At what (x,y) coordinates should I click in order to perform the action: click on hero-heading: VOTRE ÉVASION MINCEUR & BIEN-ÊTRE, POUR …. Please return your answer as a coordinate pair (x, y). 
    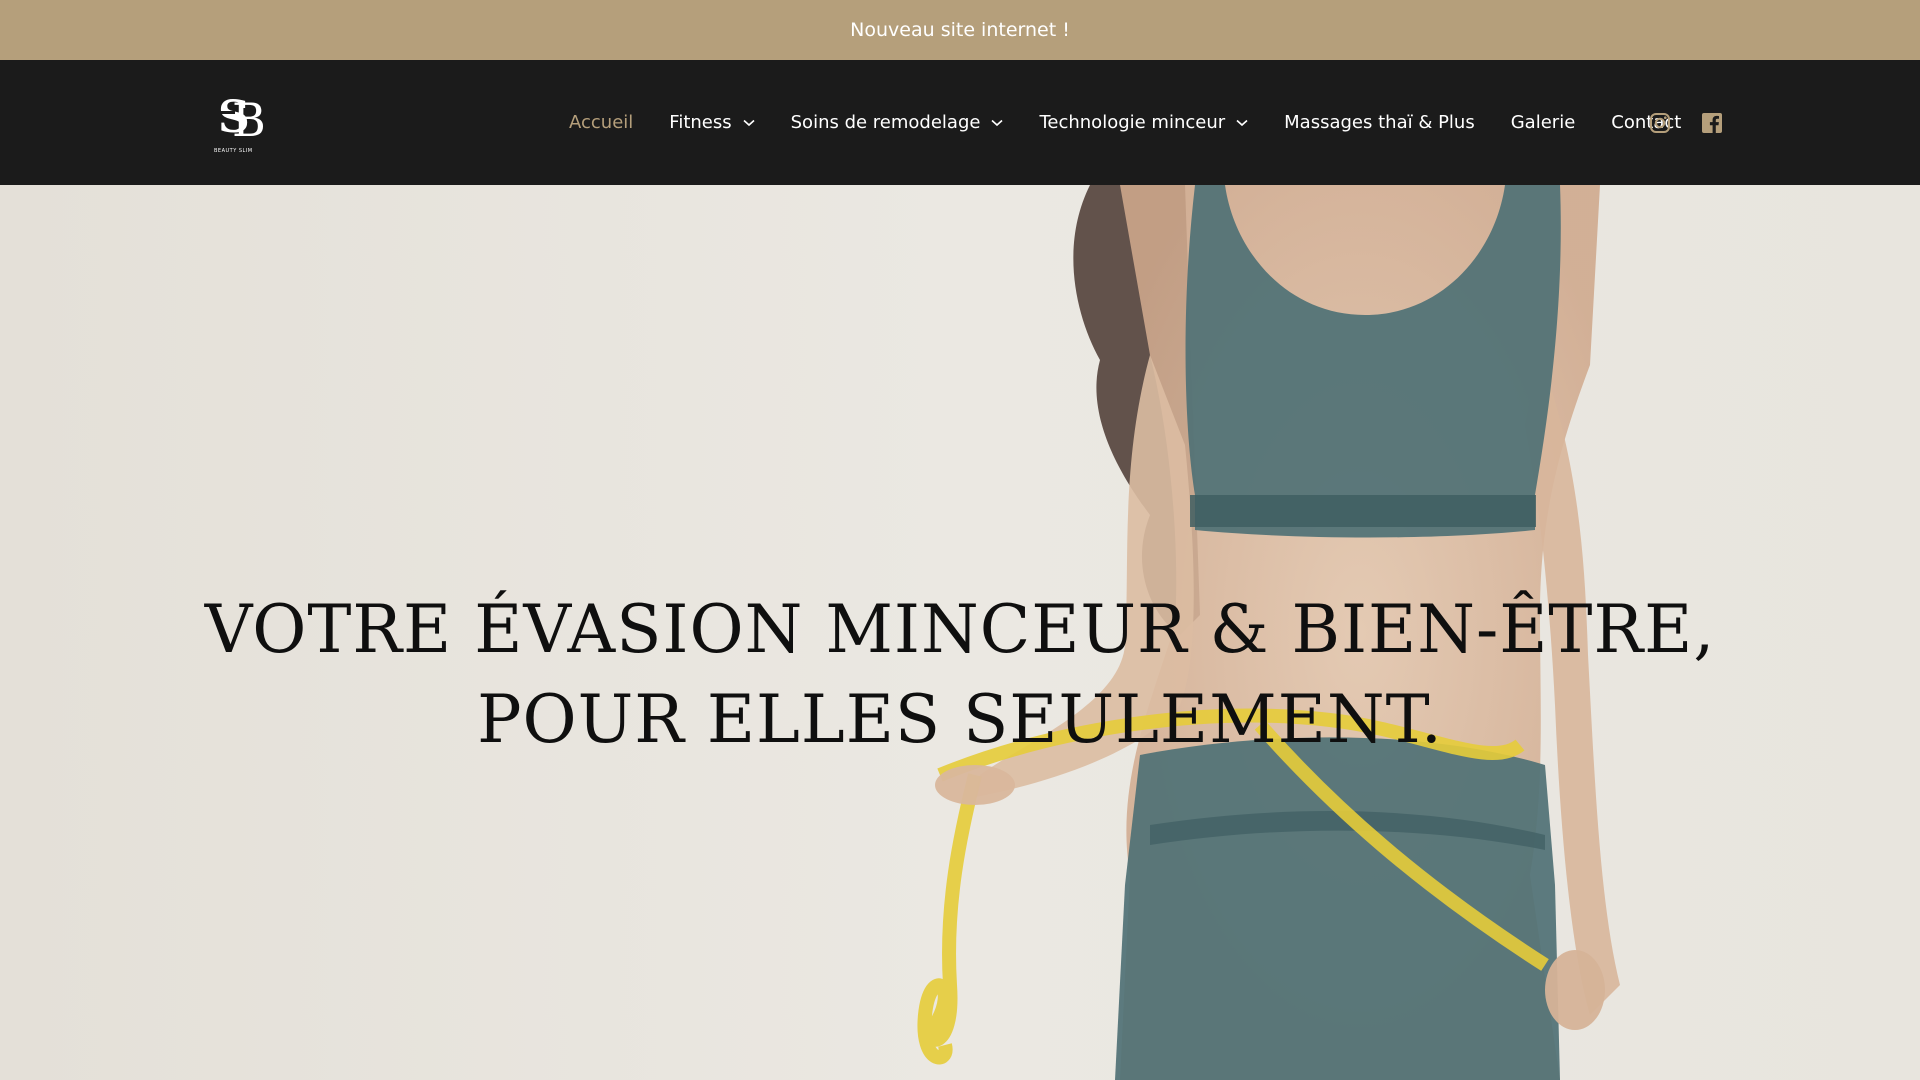
    Looking at the image, I should click on (960, 674).